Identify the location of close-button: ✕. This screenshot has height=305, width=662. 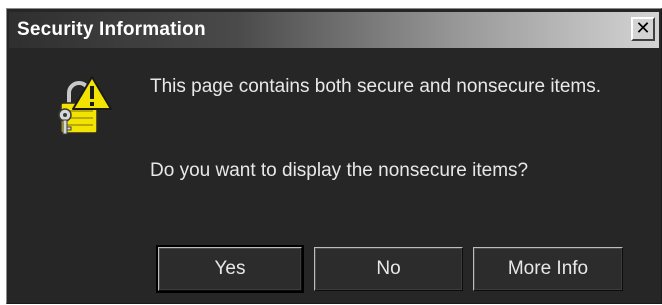
(643, 29).